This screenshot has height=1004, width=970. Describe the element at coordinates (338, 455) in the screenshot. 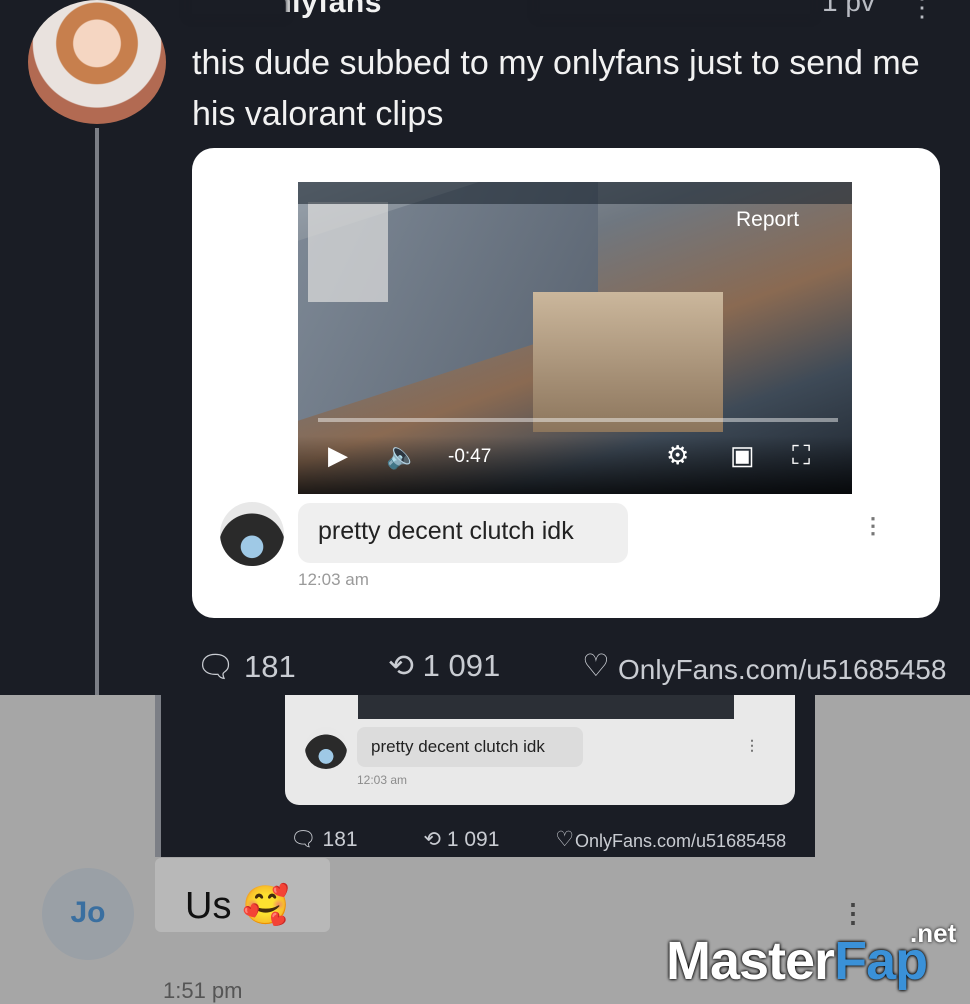

I see `play-icon: ▶` at that location.